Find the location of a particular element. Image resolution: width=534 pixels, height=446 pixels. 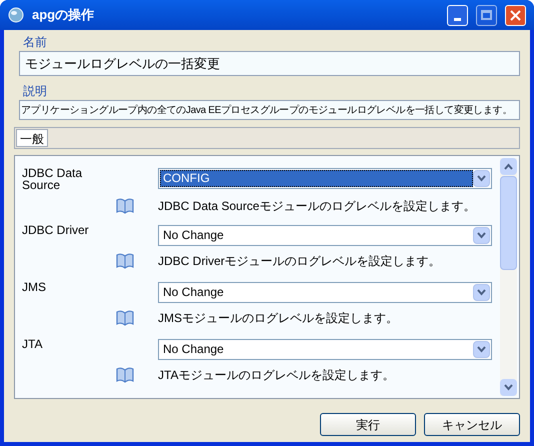

tab: 一般 is located at coordinates (32, 138).